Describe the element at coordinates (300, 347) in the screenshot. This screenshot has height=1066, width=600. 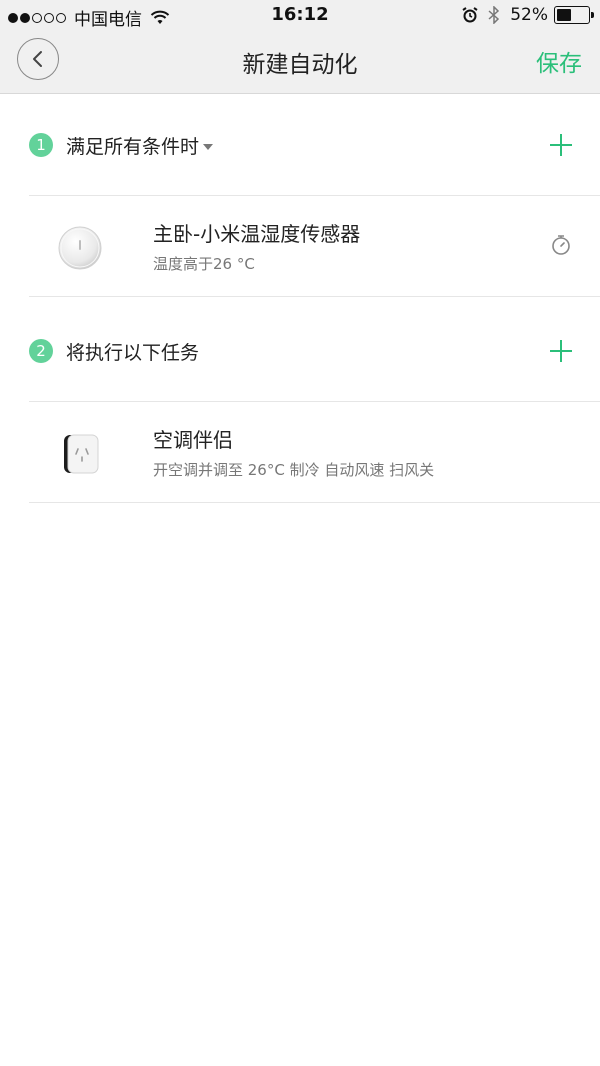
I see `action-section-header: 2 将执行以下任务` at that location.